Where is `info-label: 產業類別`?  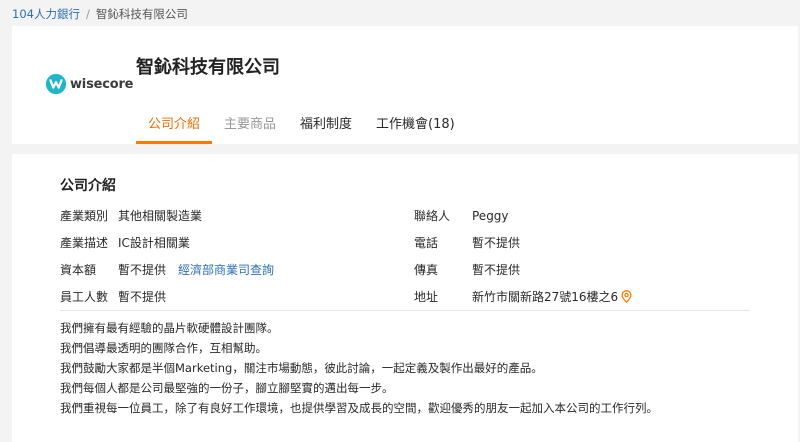 info-label: 產業類別 is located at coordinates (84, 216).